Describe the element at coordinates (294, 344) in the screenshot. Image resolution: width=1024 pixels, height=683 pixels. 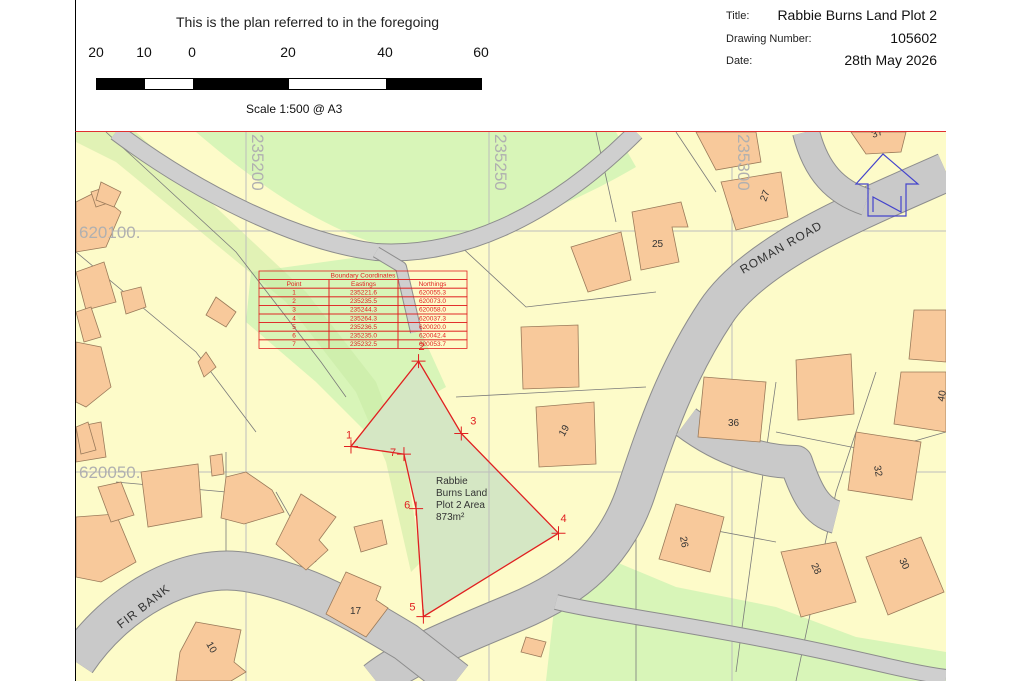
I see `table-value: 7` at that location.